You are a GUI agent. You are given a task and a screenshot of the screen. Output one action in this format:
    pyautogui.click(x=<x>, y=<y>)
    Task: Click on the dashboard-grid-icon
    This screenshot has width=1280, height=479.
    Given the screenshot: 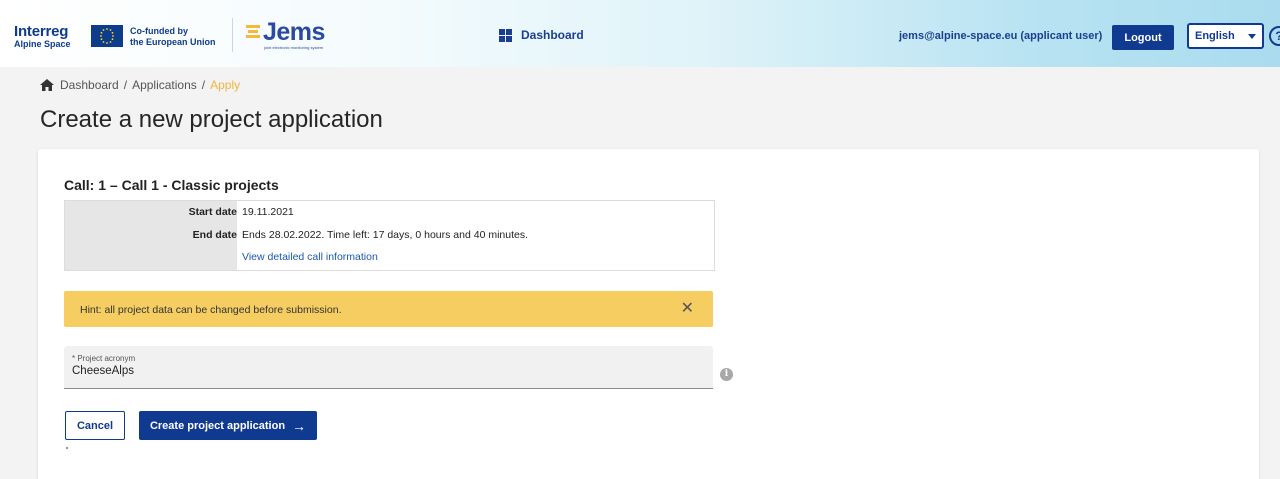 What is the action you would take?
    pyautogui.click(x=506, y=35)
    